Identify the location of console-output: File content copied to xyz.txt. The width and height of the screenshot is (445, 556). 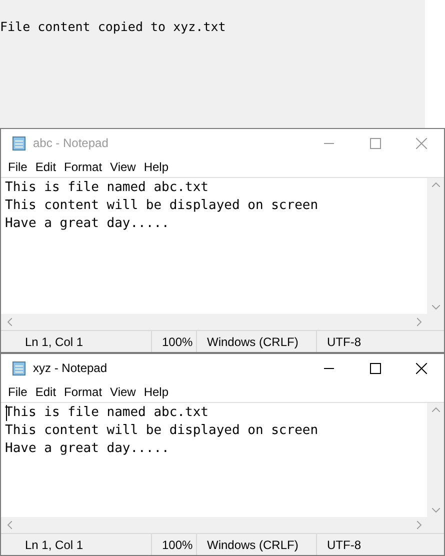
(113, 26).